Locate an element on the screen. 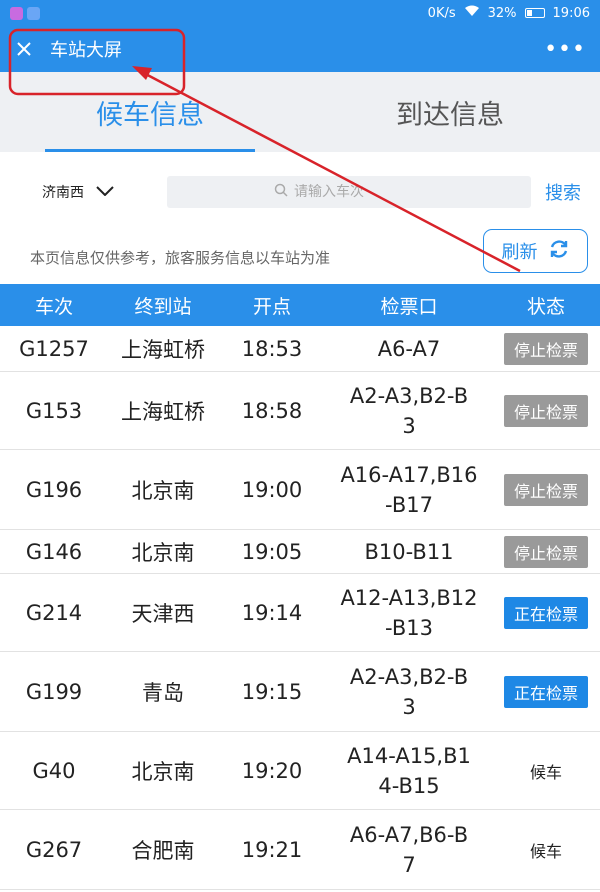  header-train: 车次 is located at coordinates (53, 306).